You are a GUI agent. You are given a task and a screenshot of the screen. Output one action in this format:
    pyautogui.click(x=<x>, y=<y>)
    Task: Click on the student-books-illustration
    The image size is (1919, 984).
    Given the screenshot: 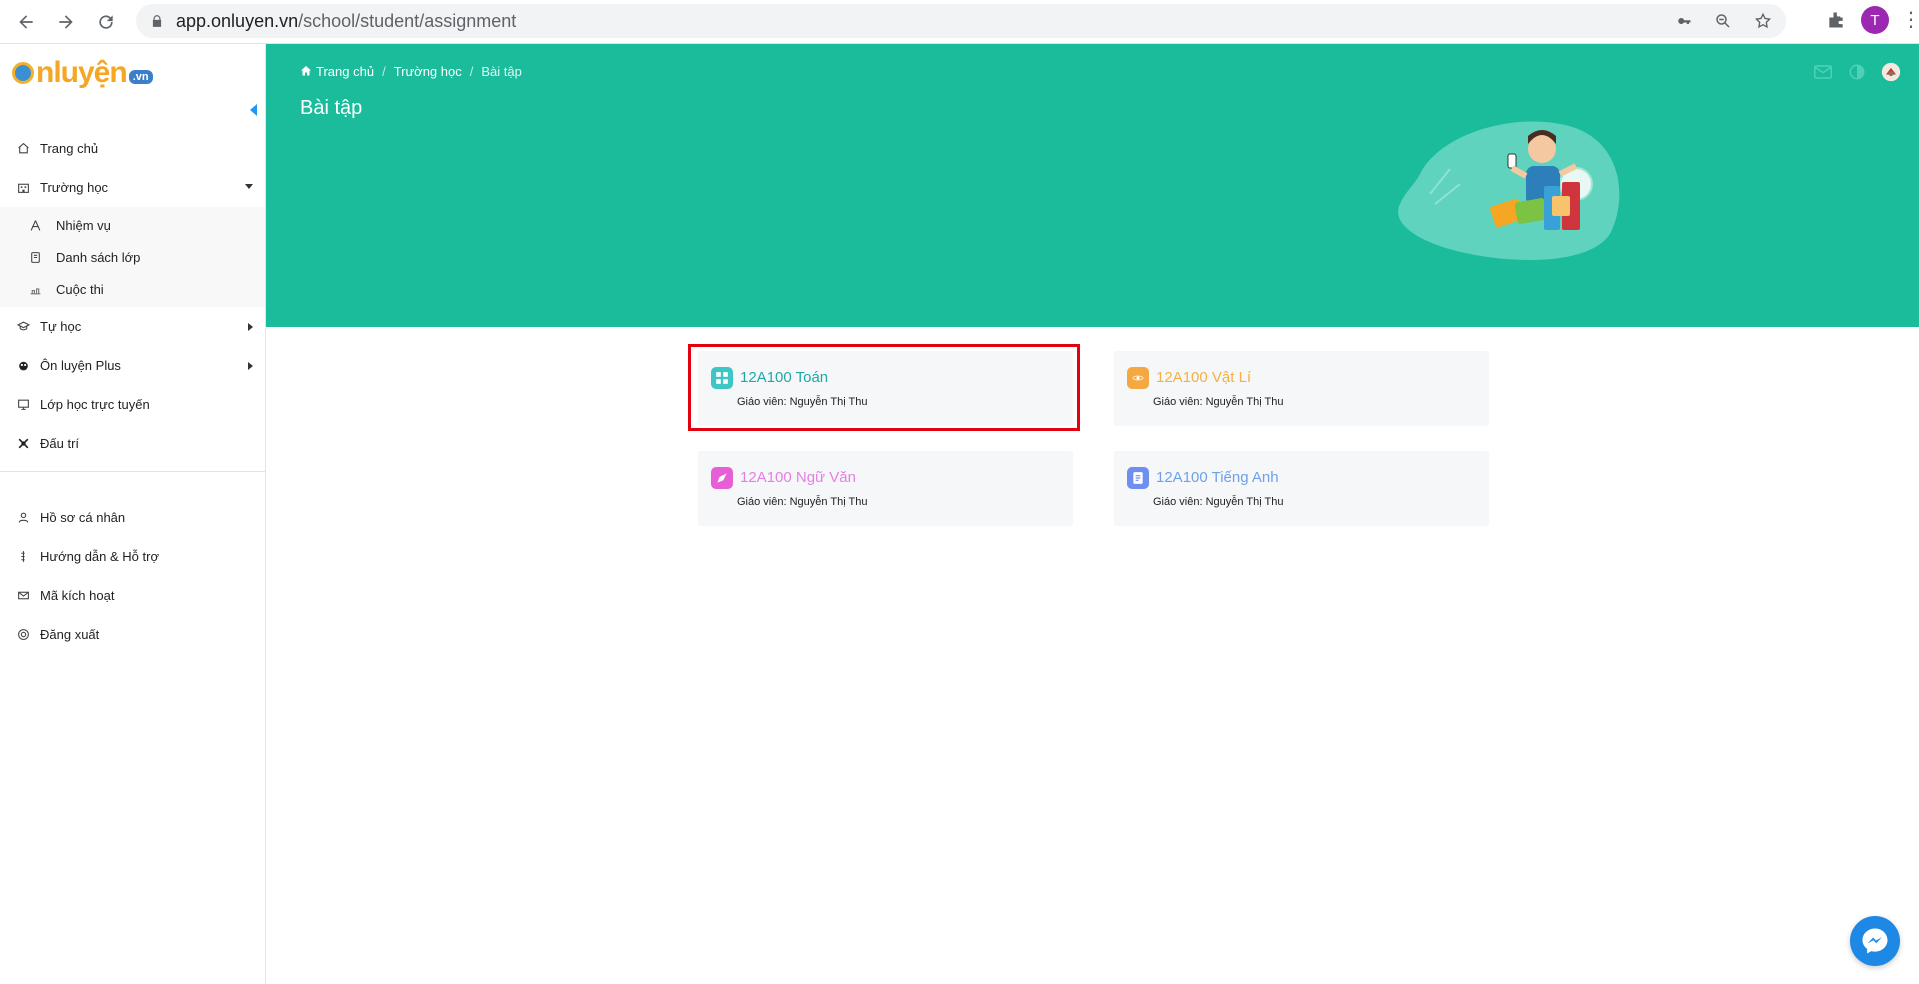 What is the action you would take?
    pyautogui.click(x=1509, y=190)
    